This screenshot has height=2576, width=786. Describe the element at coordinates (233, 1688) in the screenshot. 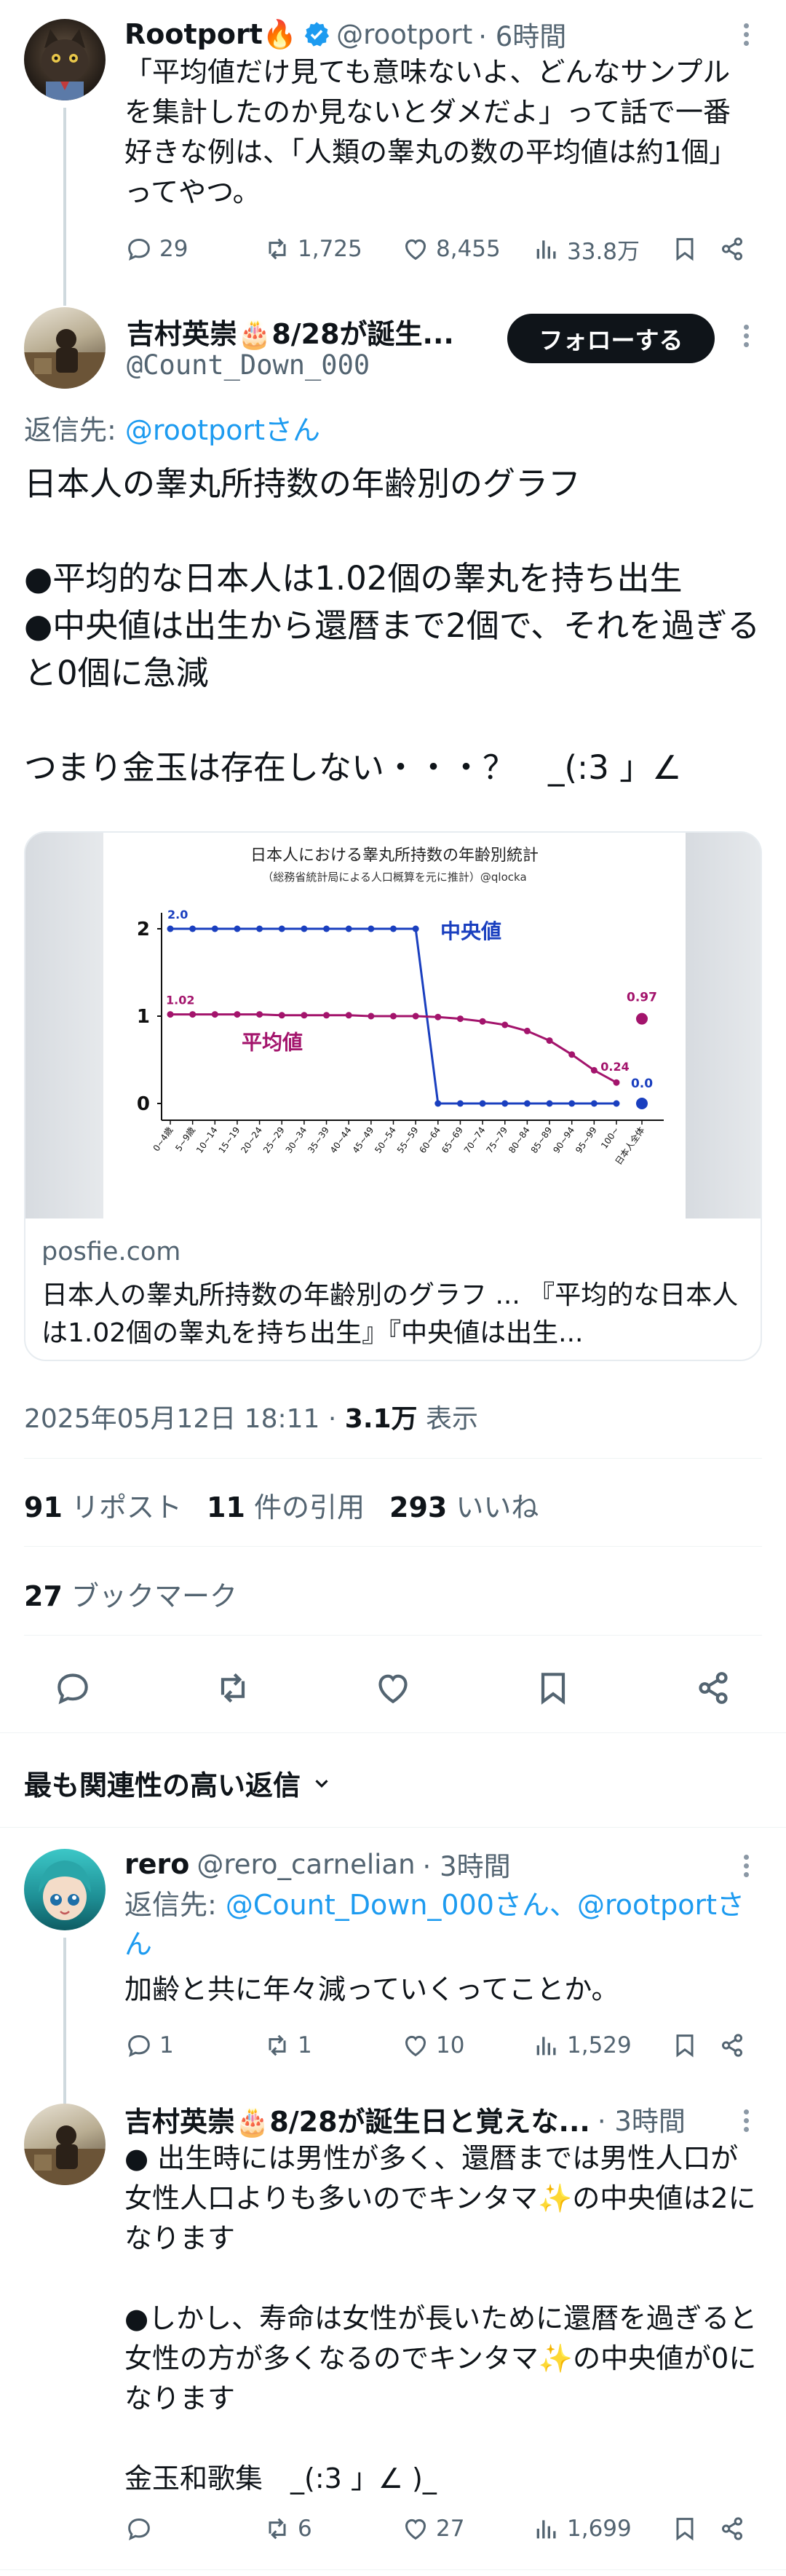

I see `repost-button` at that location.